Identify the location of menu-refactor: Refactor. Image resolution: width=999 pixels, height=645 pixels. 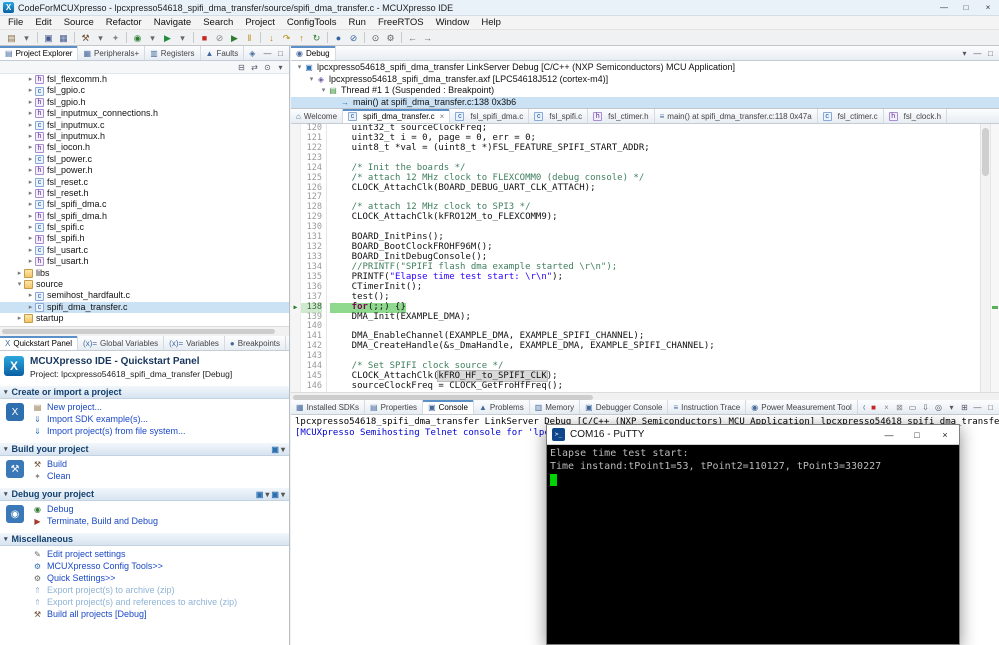
(124, 22).